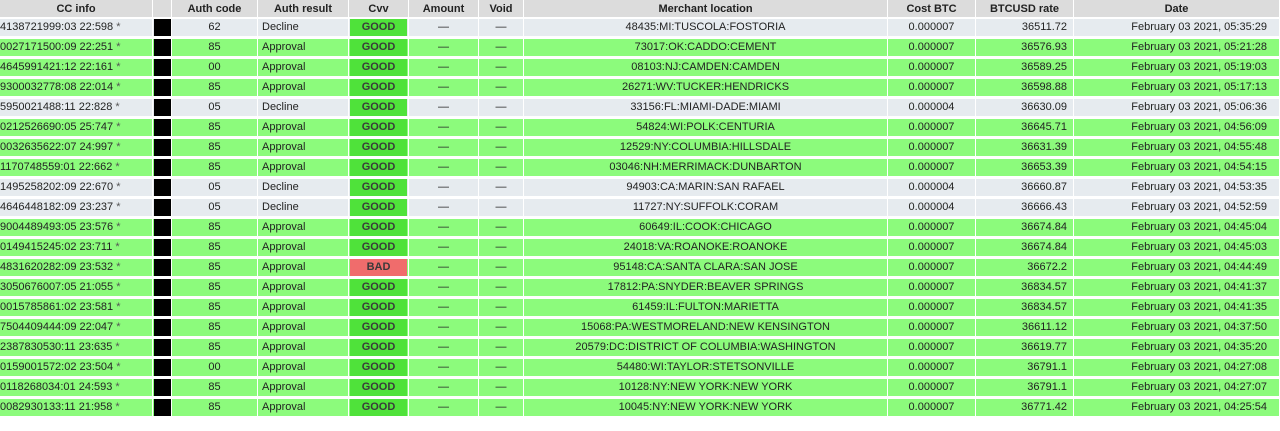  What do you see at coordinates (57, 227) in the screenshot?
I see `cc-info-text: 9004489493:05 23:576` at bounding box center [57, 227].